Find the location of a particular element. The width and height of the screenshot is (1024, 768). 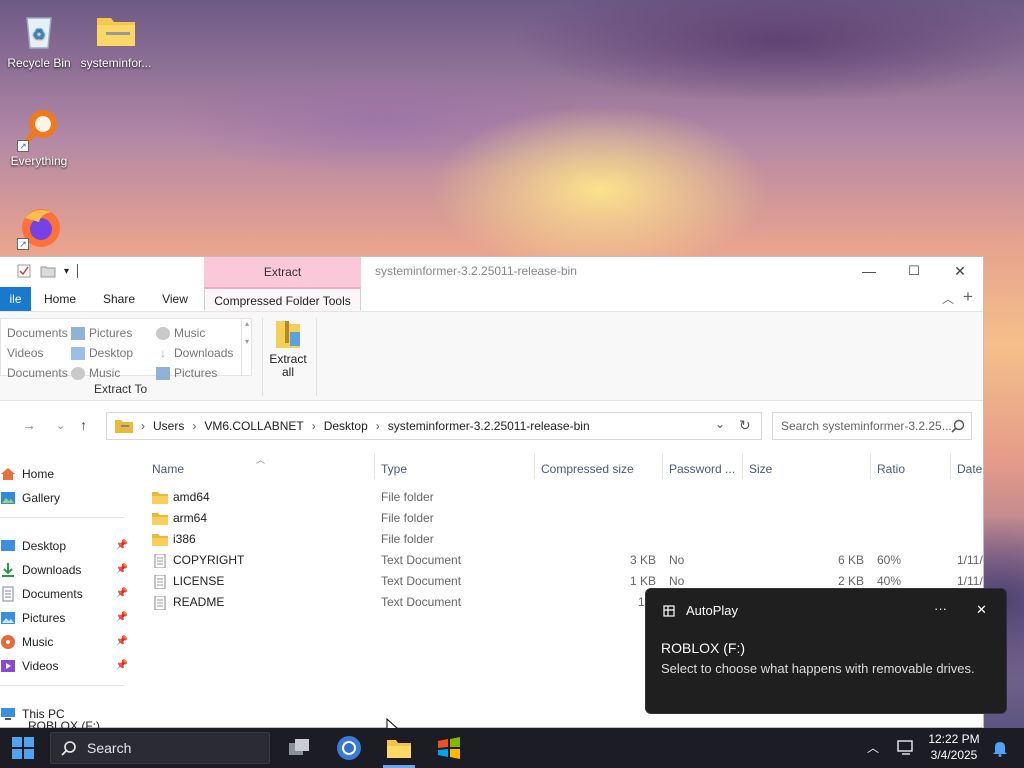

column-header-compressed-size: Compressed size is located at coordinates (587, 469).